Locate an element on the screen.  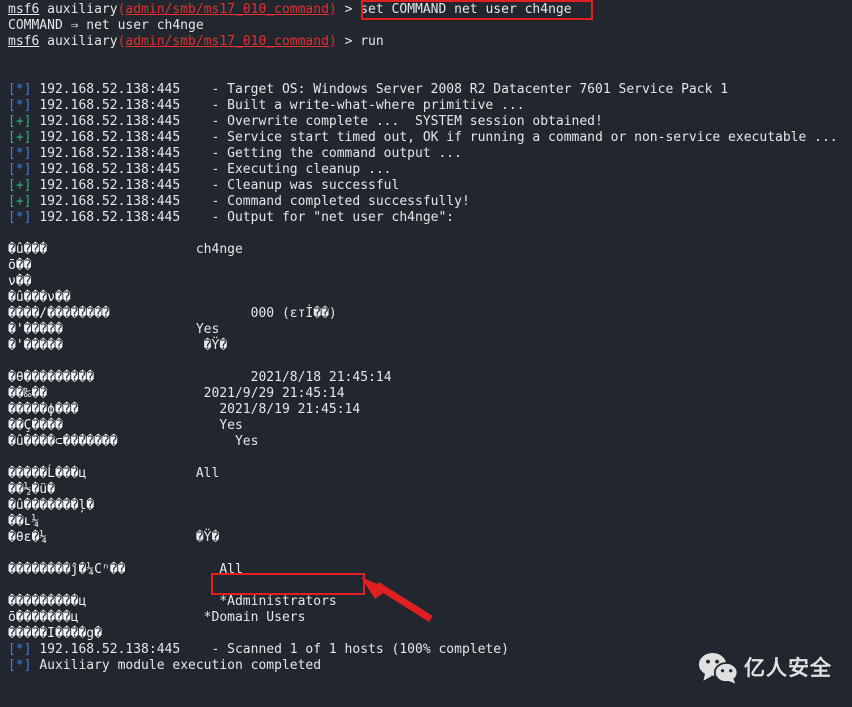
net-user-field-label: �����І����g� is located at coordinates (102, 633).